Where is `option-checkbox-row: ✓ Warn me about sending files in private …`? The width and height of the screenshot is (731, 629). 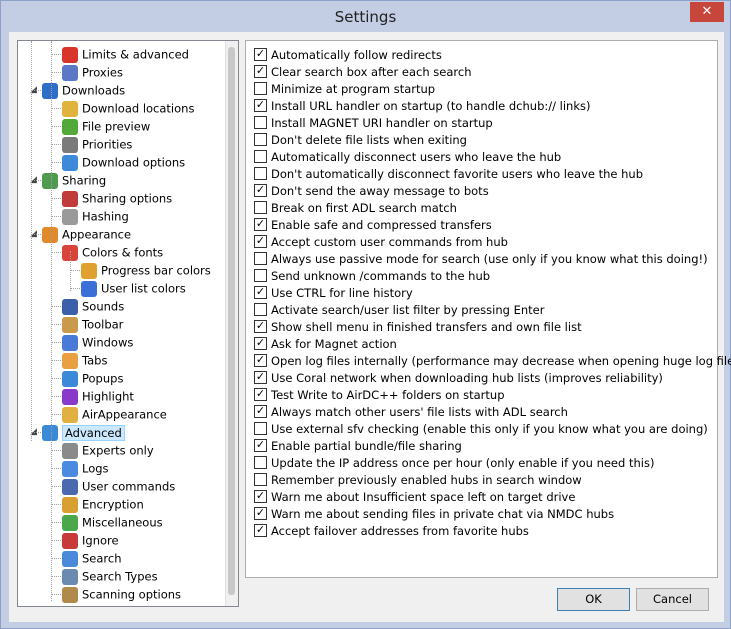 option-checkbox-row: ✓ Warn me about sending files in private … is located at coordinates (434, 514).